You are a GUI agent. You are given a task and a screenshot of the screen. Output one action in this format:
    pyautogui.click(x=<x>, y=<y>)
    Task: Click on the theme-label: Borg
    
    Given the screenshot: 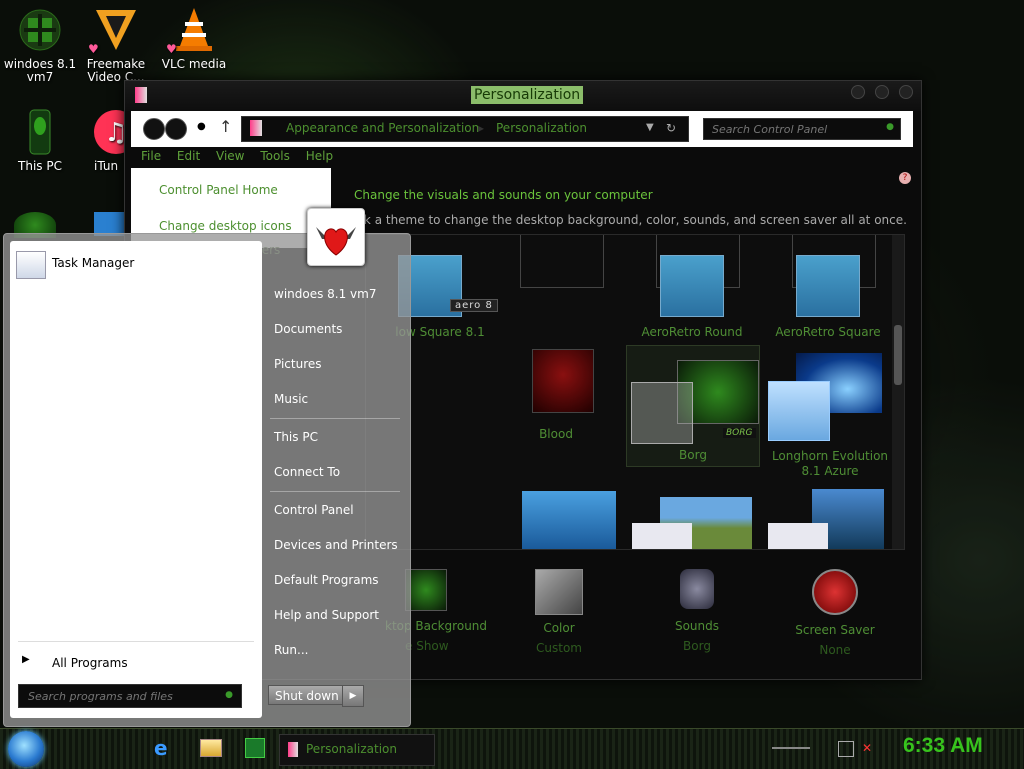 What is the action you would take?
    pyautogui.click(x=693, y=455)
    